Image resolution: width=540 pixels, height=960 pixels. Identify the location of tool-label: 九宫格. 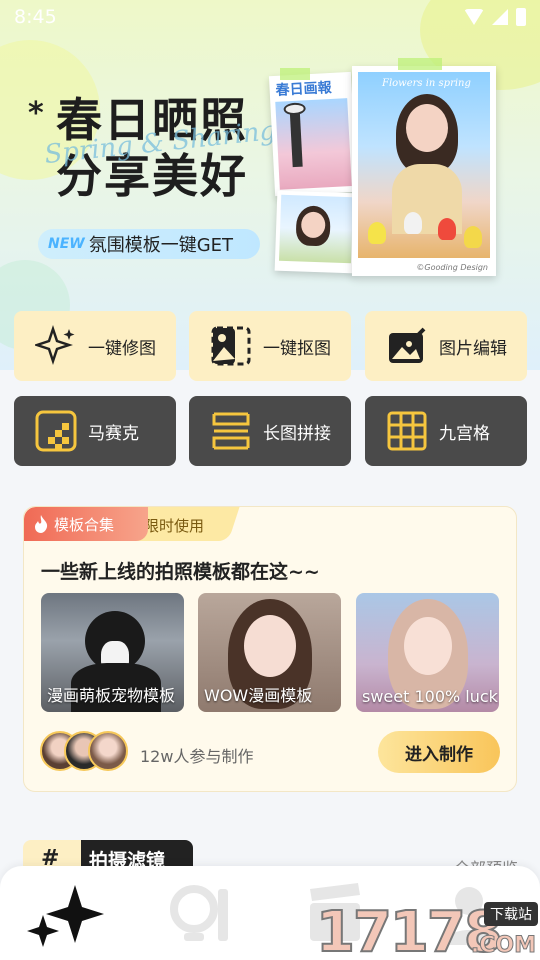
(464, 433).